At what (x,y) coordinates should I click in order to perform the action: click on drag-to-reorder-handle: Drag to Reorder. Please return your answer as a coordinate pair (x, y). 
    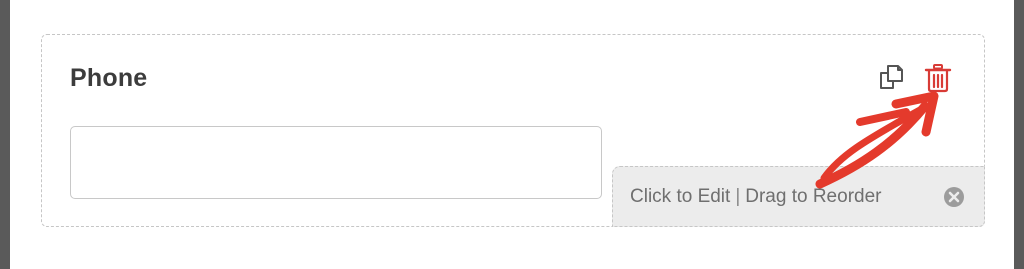
    Looking at the image, I should click on (813, 196).